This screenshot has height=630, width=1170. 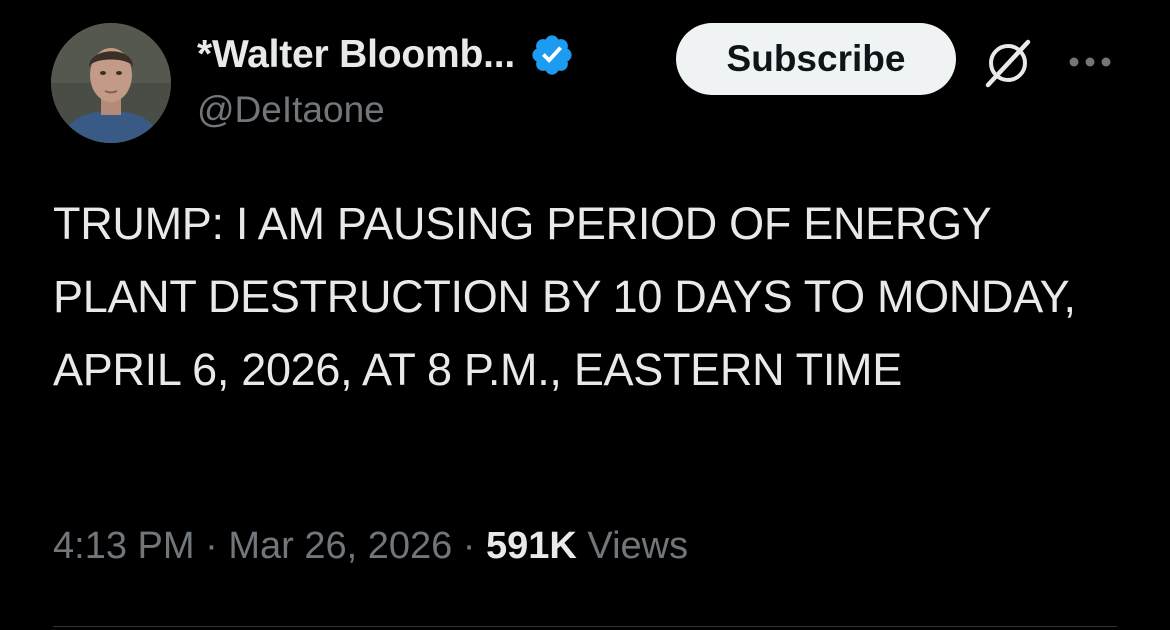 I want to click on tweet-meta: 4:13 PM · Mar 26, 2026 · 591K Views, so click(x=370, y=546).